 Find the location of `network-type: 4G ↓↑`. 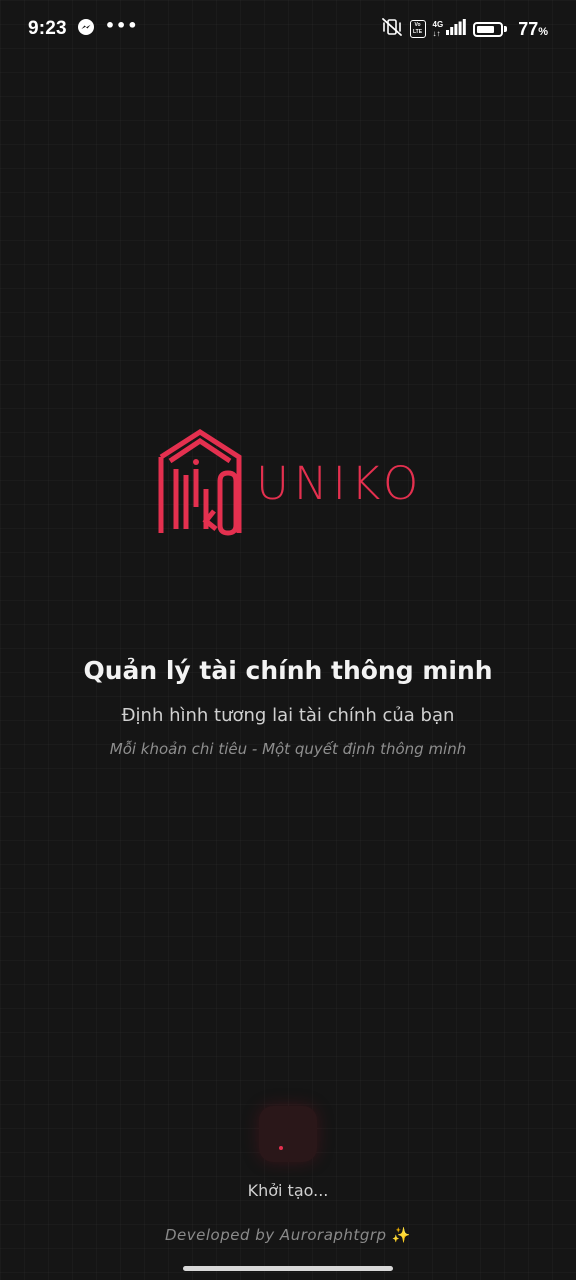

network-type: 4G ↓↑ is located at coordinates (438, 29).